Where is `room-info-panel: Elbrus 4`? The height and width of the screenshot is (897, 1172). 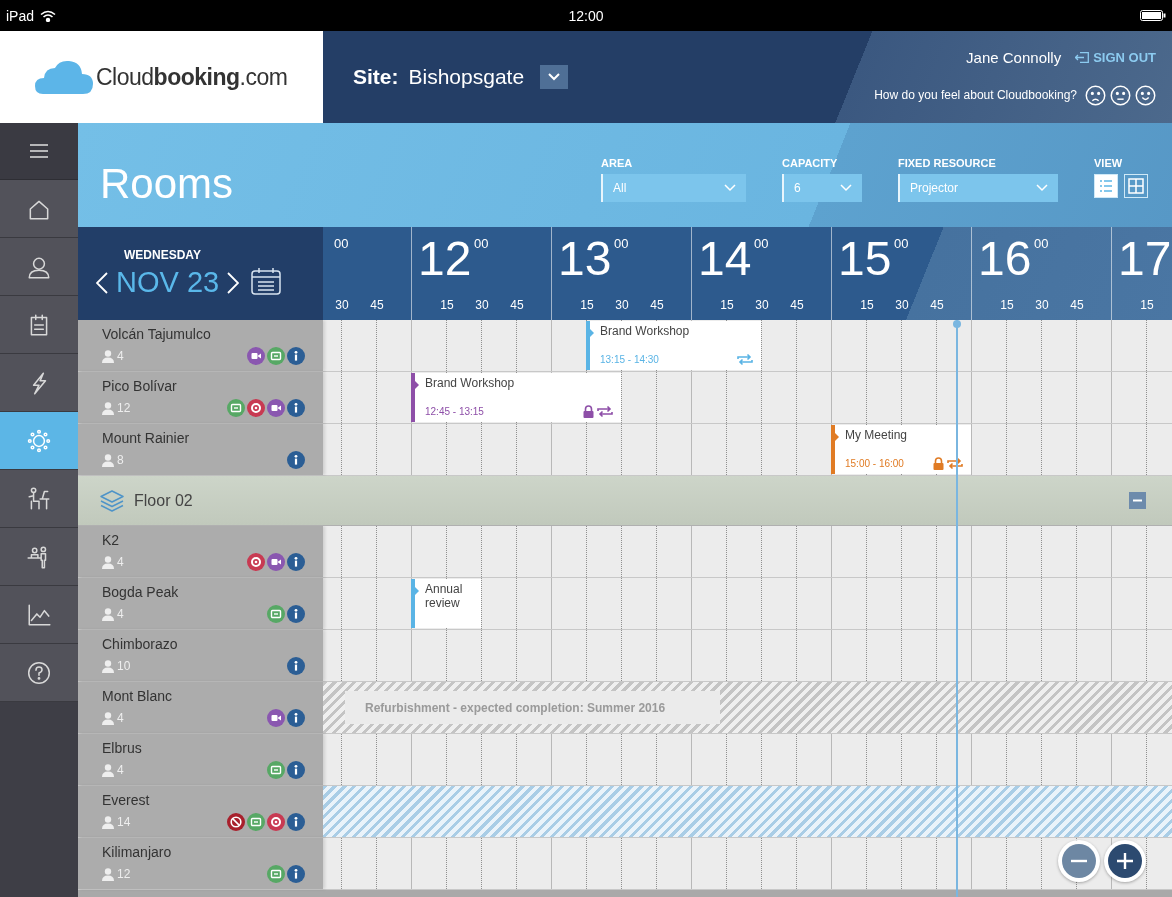 room-info-panel: Elbrus 4 is located at coordinates (200, 759).